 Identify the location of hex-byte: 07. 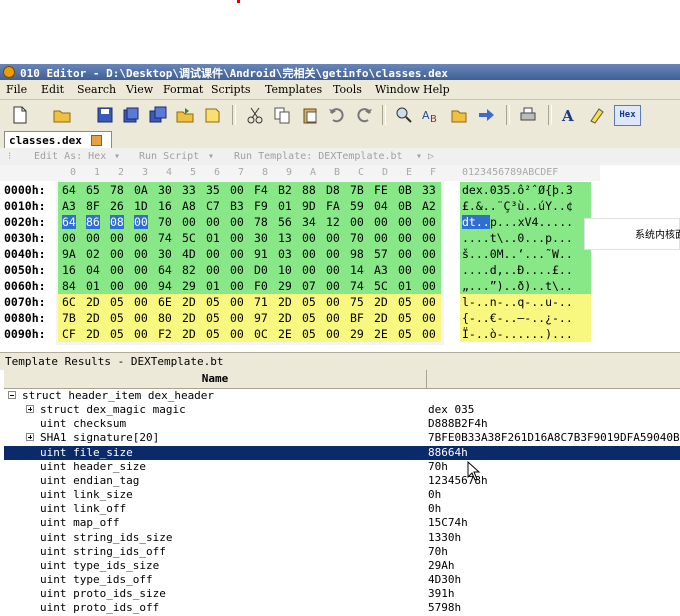
(309, 286).